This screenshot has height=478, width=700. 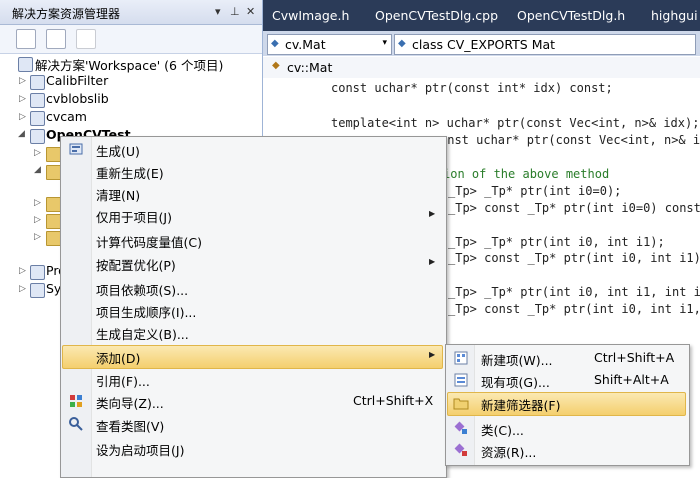 I want to click on code-line: _Tp> const _Tp* ptr(int i0, int i1,, so click(x=574, y=309).